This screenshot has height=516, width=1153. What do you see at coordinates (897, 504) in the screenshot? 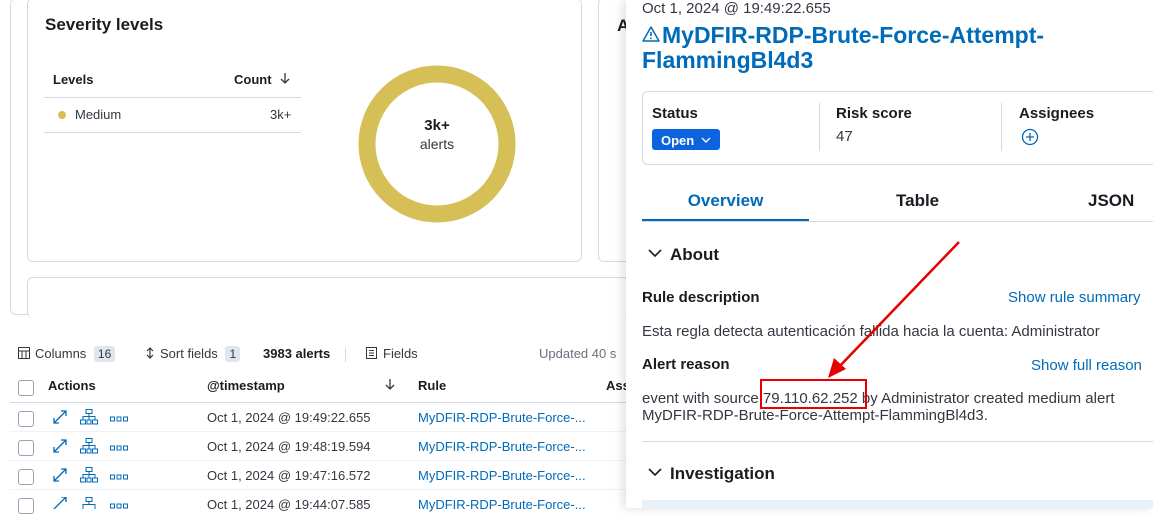
I see `investigation-guide-panel` at bounding box center [897, 504].